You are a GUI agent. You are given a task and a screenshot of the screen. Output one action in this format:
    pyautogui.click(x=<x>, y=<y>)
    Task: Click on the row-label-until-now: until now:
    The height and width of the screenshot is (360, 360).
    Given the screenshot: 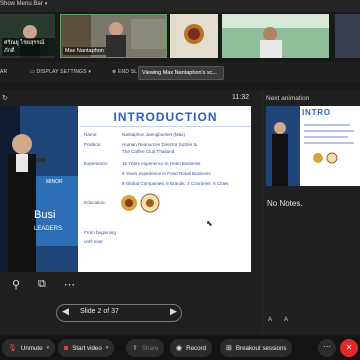 What is the action you would take?
    pyautogui.click(x=94, y=241)
    